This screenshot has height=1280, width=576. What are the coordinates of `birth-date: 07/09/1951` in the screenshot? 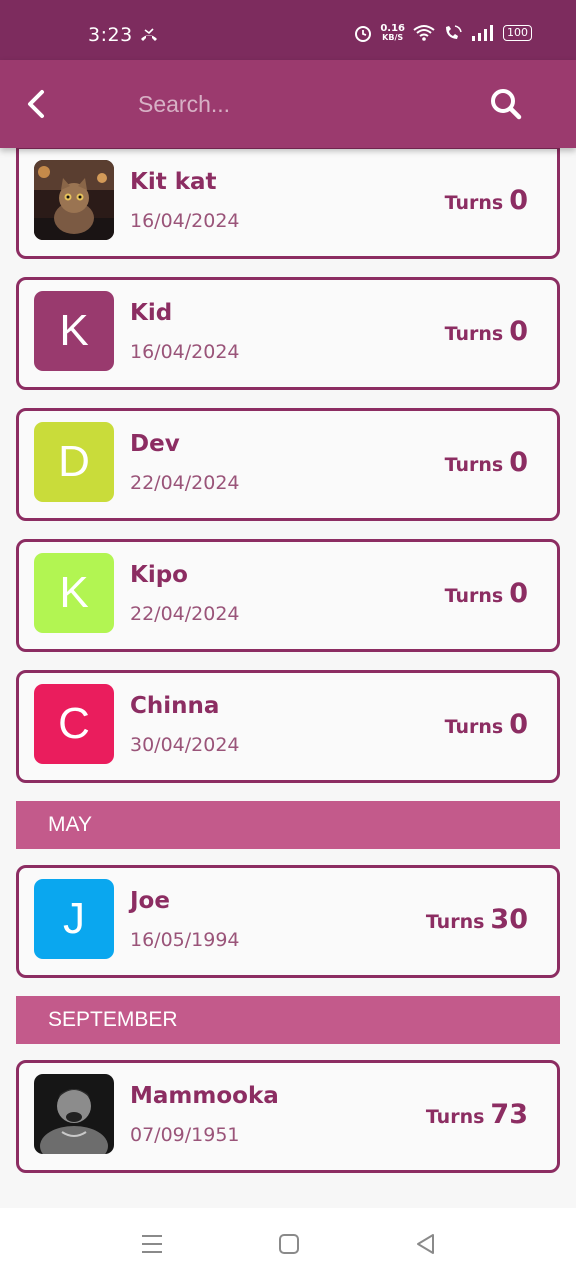 It's located at (185, 1135).